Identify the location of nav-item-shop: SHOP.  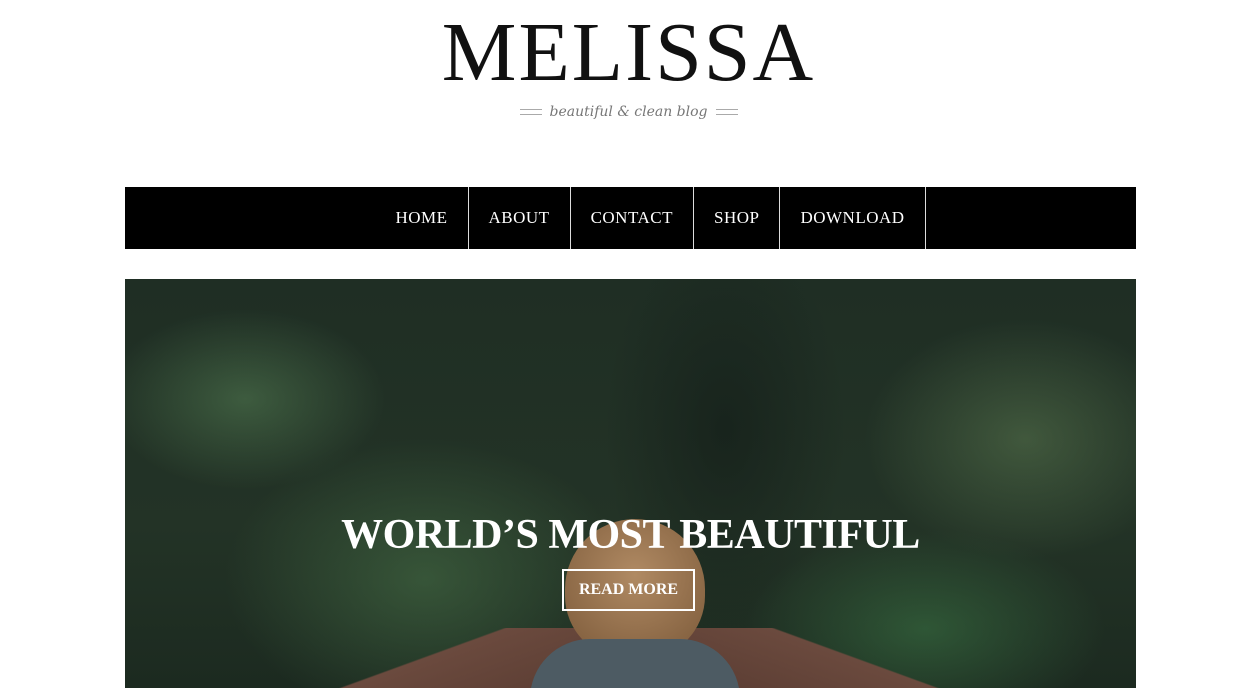
(737, 218).